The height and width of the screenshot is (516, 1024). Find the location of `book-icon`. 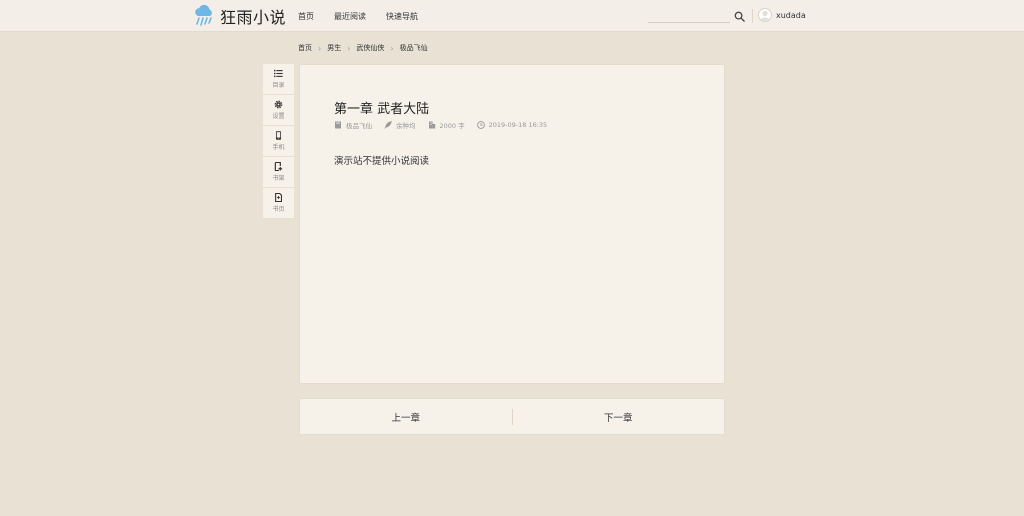

book-icon is located at coordinates (338, 125).